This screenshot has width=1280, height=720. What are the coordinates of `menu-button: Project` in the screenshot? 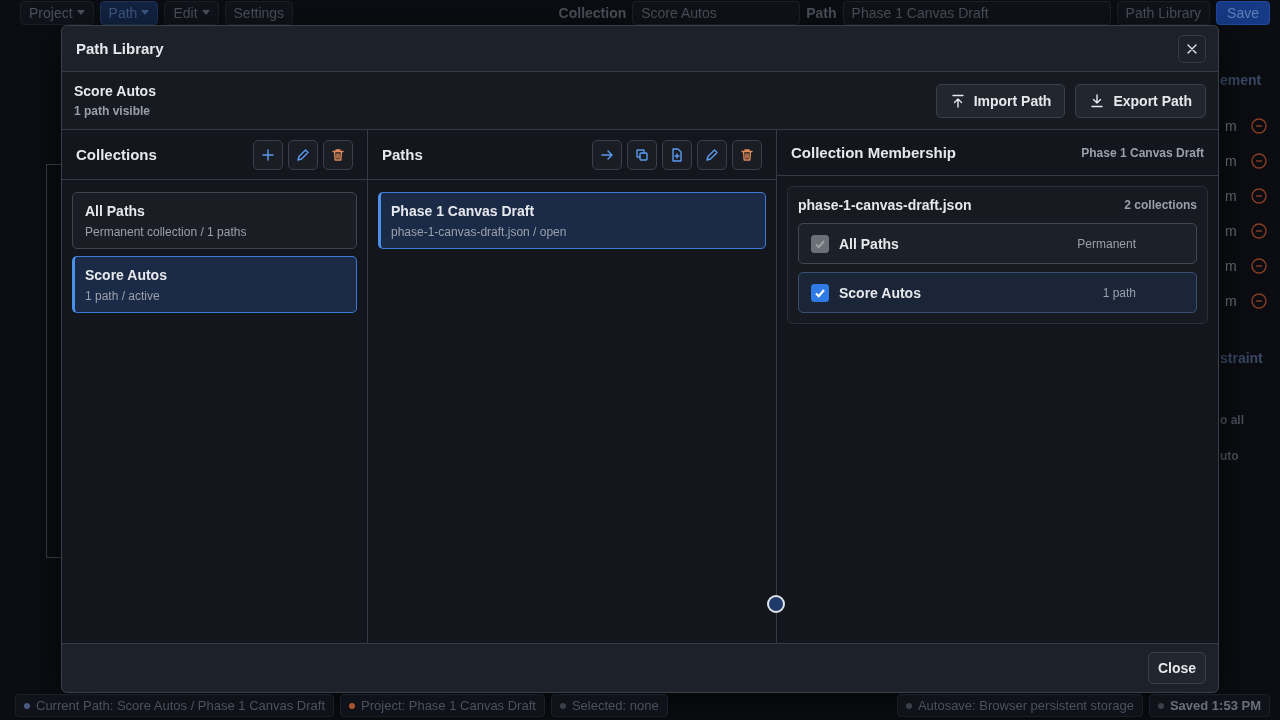 It's located at (57, 12).